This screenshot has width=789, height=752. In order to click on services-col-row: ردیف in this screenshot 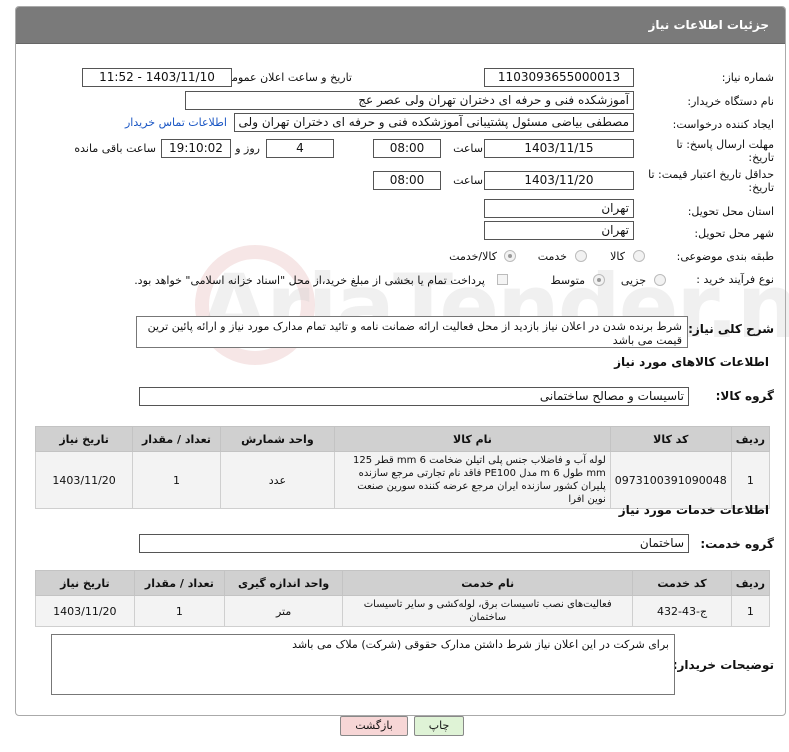, I will do `click(750, 583)`.